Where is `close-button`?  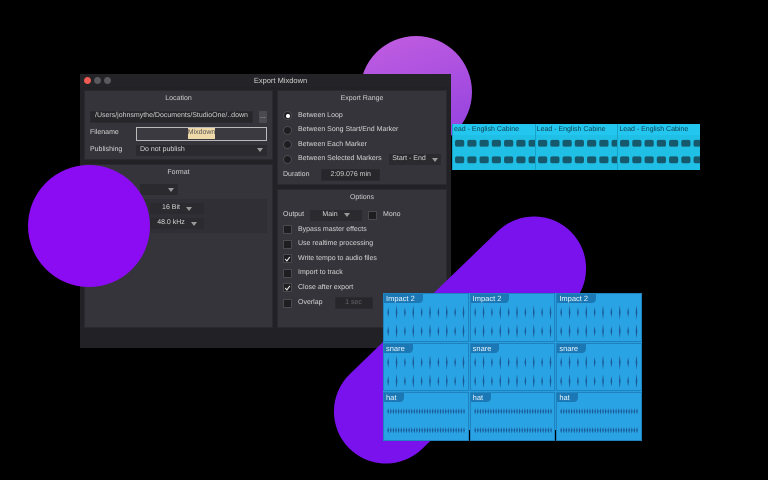 close-button is located at coordinates (87, 80).